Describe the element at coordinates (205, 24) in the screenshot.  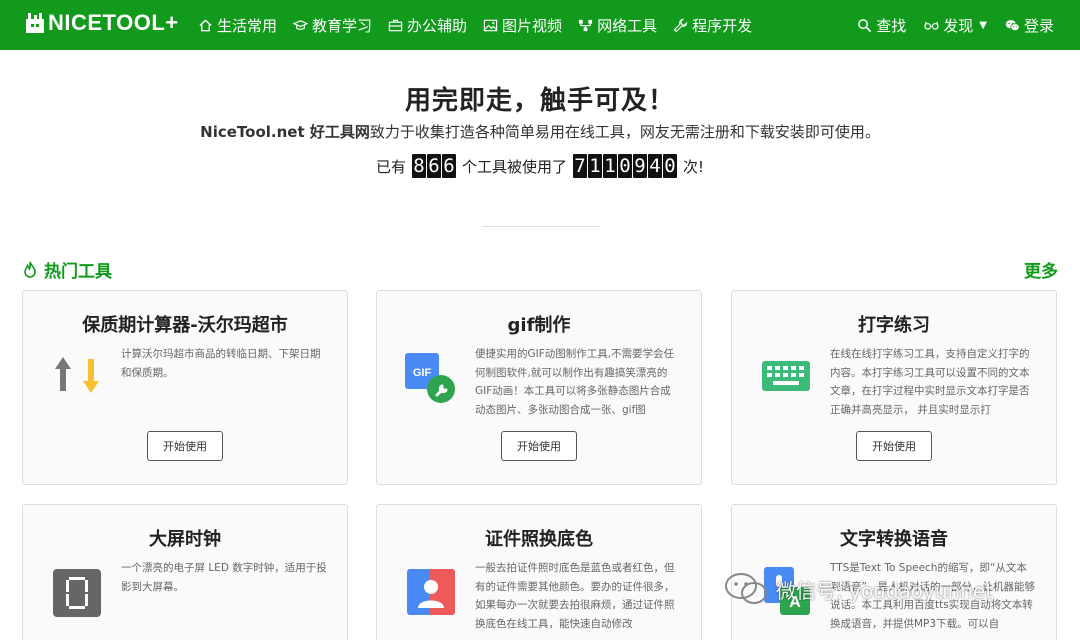
I see `home-icon` at that location.